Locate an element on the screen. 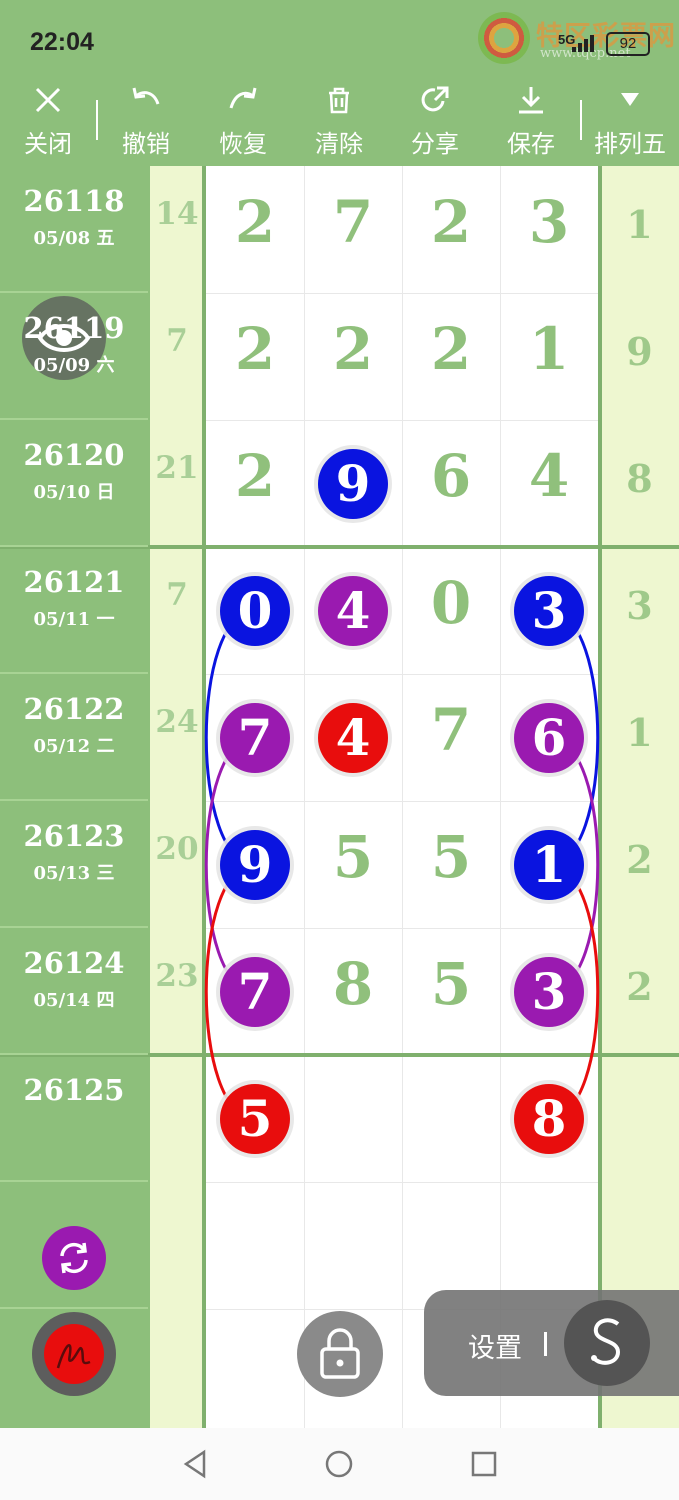 The height and width of the screenshot is (1500, 679). share-icon is located at coordinates (435, 99).